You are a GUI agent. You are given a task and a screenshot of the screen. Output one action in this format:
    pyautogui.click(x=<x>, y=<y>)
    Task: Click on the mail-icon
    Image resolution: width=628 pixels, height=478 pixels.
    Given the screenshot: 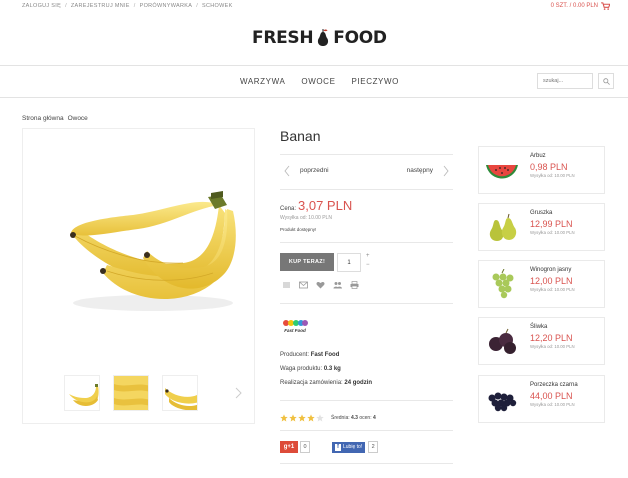 What is the action you would take?
    pyautogui.click(x=303, y=285)
    